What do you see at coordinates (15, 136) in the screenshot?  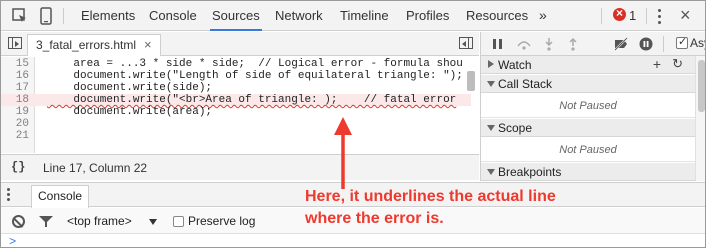 I see `line-number: 21` at bounding box center [15, 136].